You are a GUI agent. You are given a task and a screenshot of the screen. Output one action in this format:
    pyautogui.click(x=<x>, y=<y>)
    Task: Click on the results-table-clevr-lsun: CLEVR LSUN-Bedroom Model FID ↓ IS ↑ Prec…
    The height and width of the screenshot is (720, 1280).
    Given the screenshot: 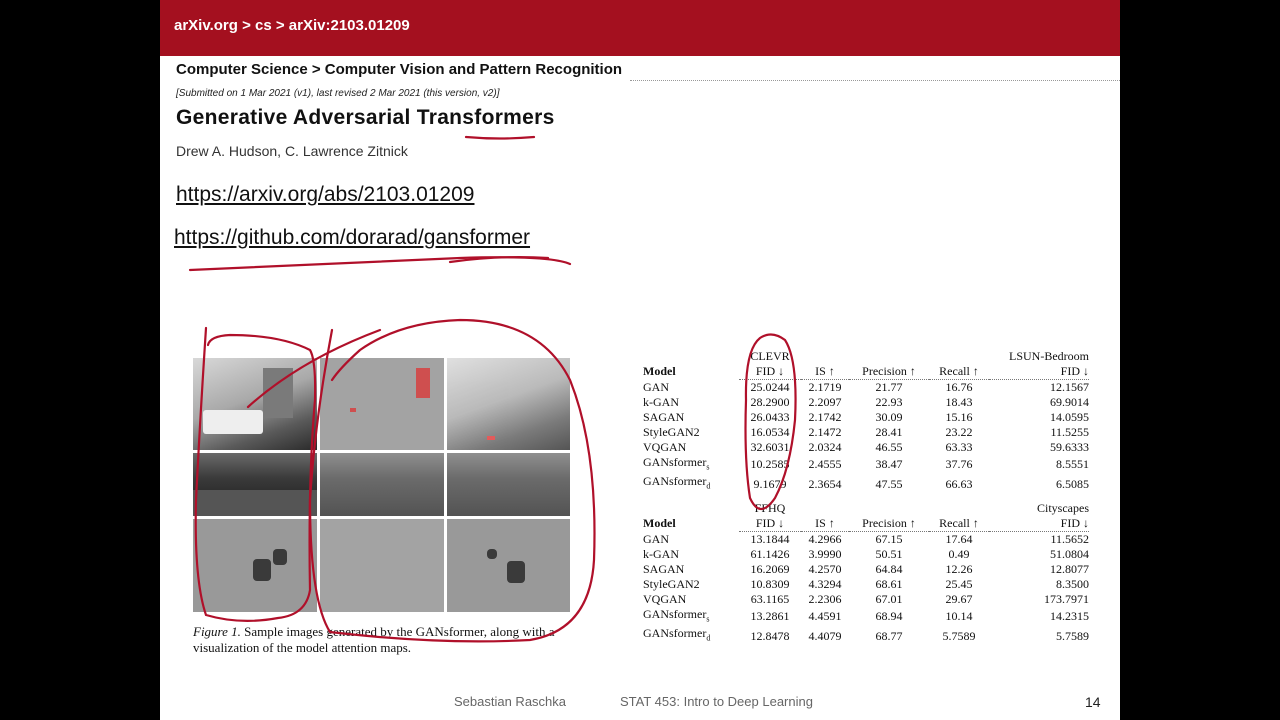 What is the action you would take?
    pyautogui.click(x=866, y=421)
    